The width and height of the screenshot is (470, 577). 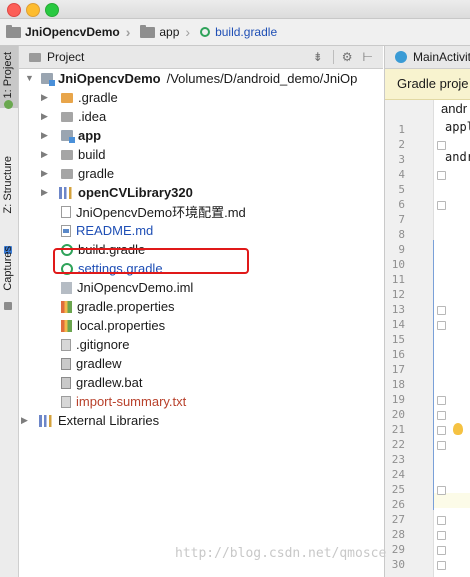 I want to click on code-line: appl, so click(x=457, y=127).